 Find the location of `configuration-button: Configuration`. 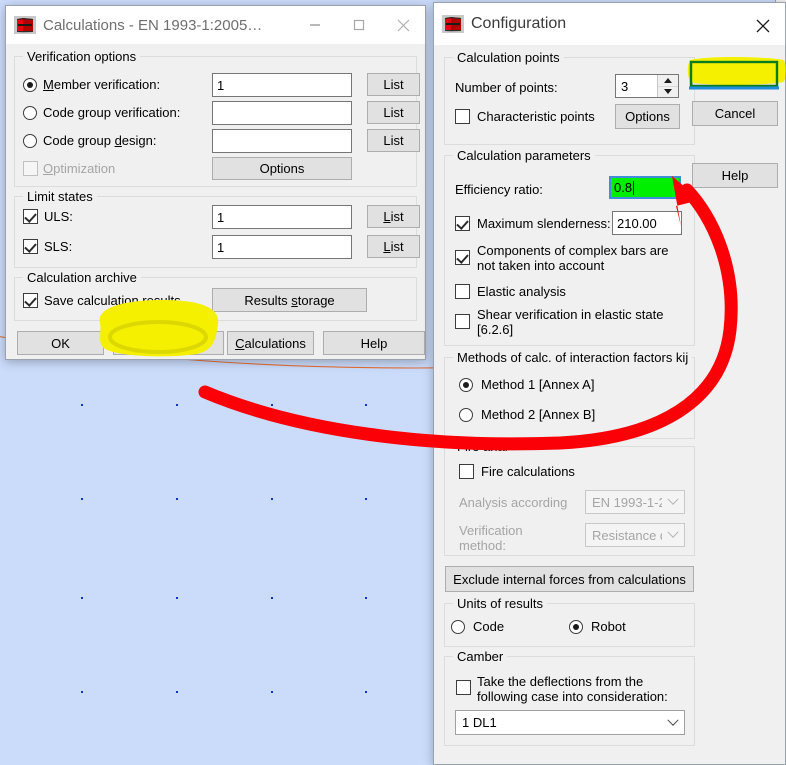

configuration-button: Configuration is located at coordinates (168, 343).